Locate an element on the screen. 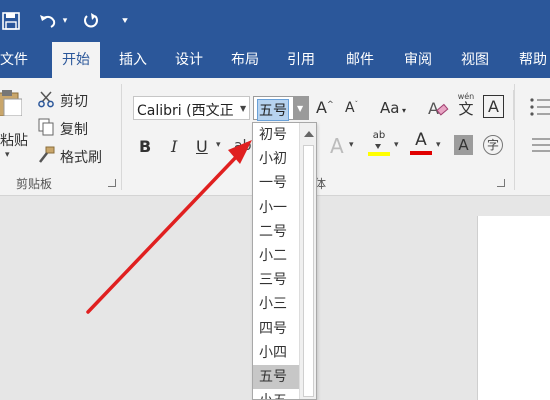 The width and height of the screenshot is (550, 400). font-size-list: 初号 小初 一号 小一 二号 小二 三号 小三 四号 小四 五号 小五 is located at coordinates (276, 261).